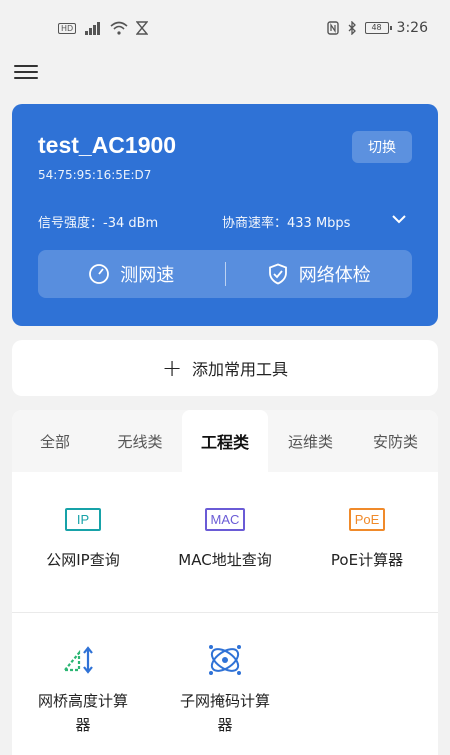 Image resolution: width=450 pixels, height=755 pixels. I want to click on health-check-label: 网络体检, so click(334, 275).